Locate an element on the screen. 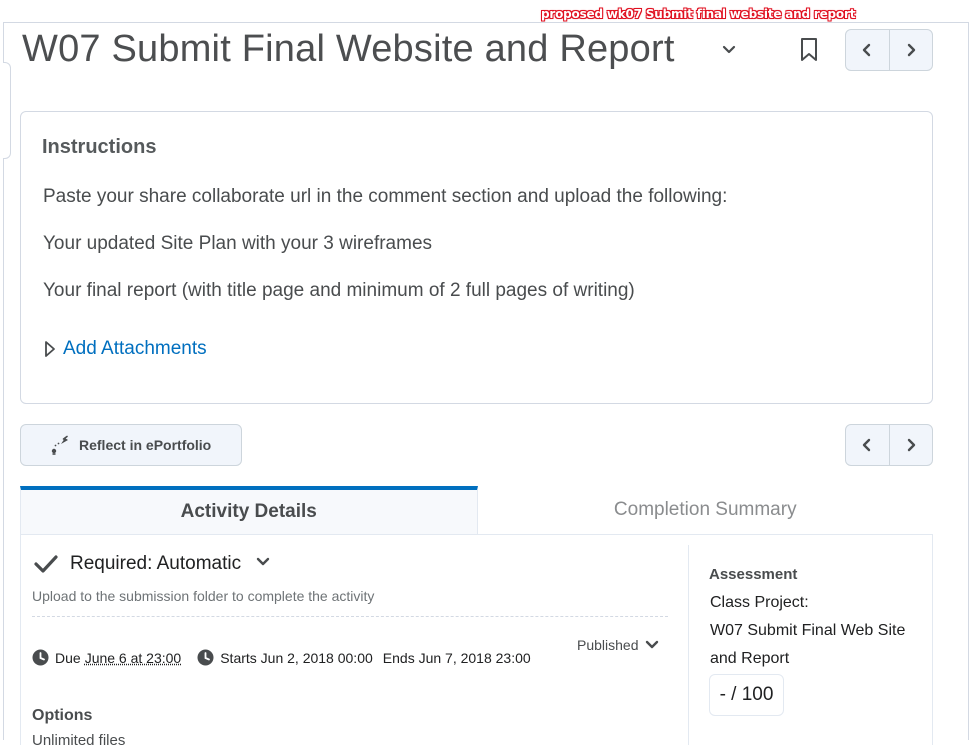  left-panel-handle is located at coordinates (7, 110).